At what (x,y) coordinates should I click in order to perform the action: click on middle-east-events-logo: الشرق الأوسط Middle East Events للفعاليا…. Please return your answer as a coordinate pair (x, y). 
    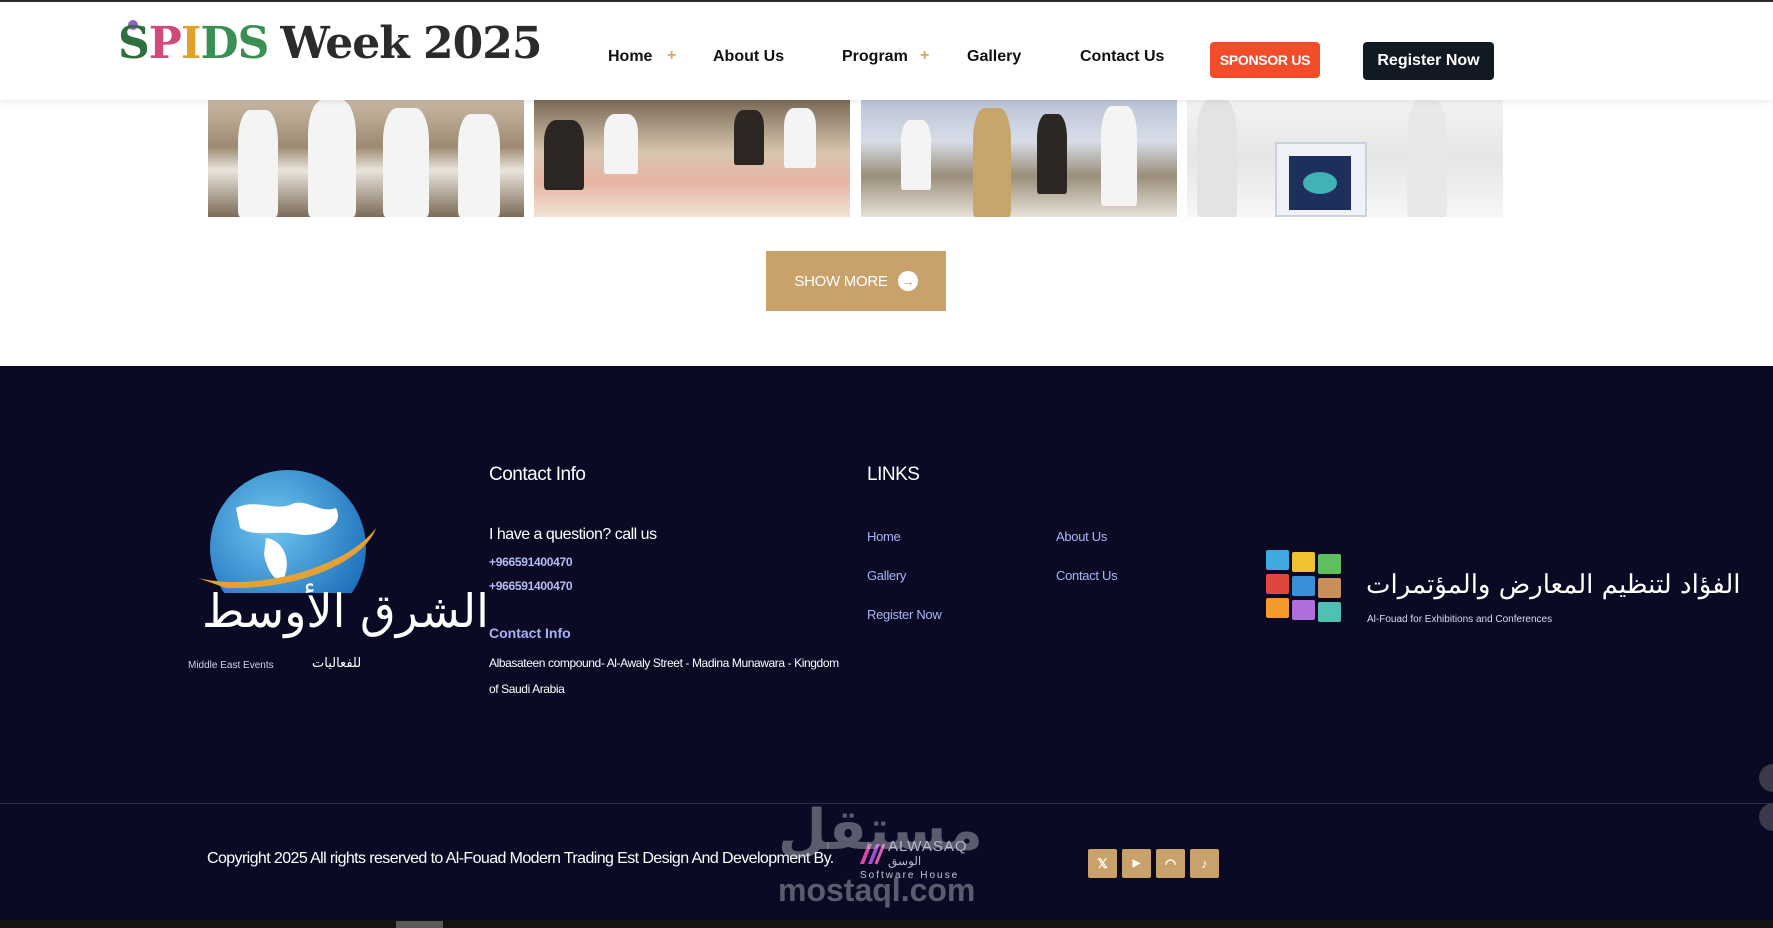
    Looking at the image, I should click on (338, 573).